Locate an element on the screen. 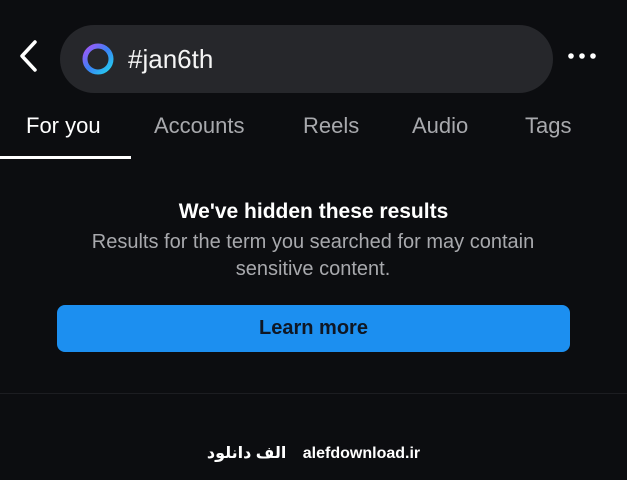 This screenshot has height=480, width=627. more-options-button is located at coordinates (582, 56).